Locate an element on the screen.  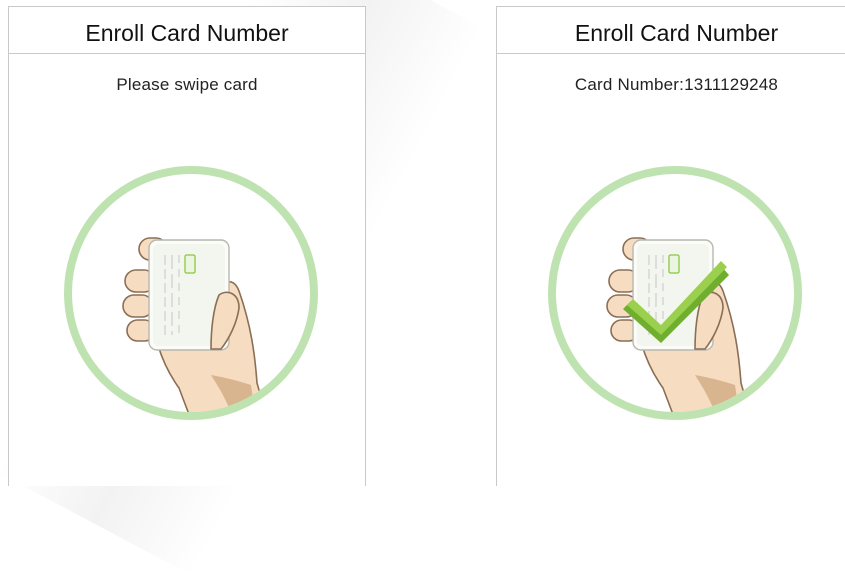
hand-holding-card-icon is located at coordinates (191, 293).